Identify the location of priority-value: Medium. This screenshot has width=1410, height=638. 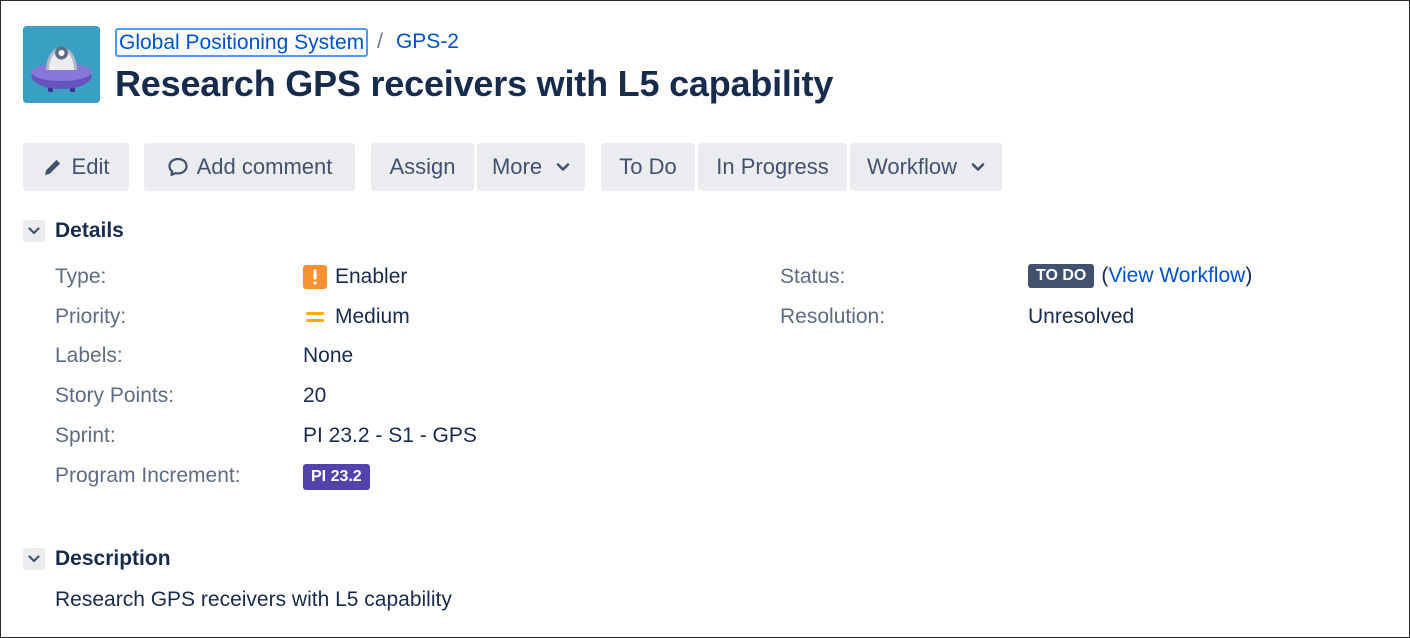
(356, 317).